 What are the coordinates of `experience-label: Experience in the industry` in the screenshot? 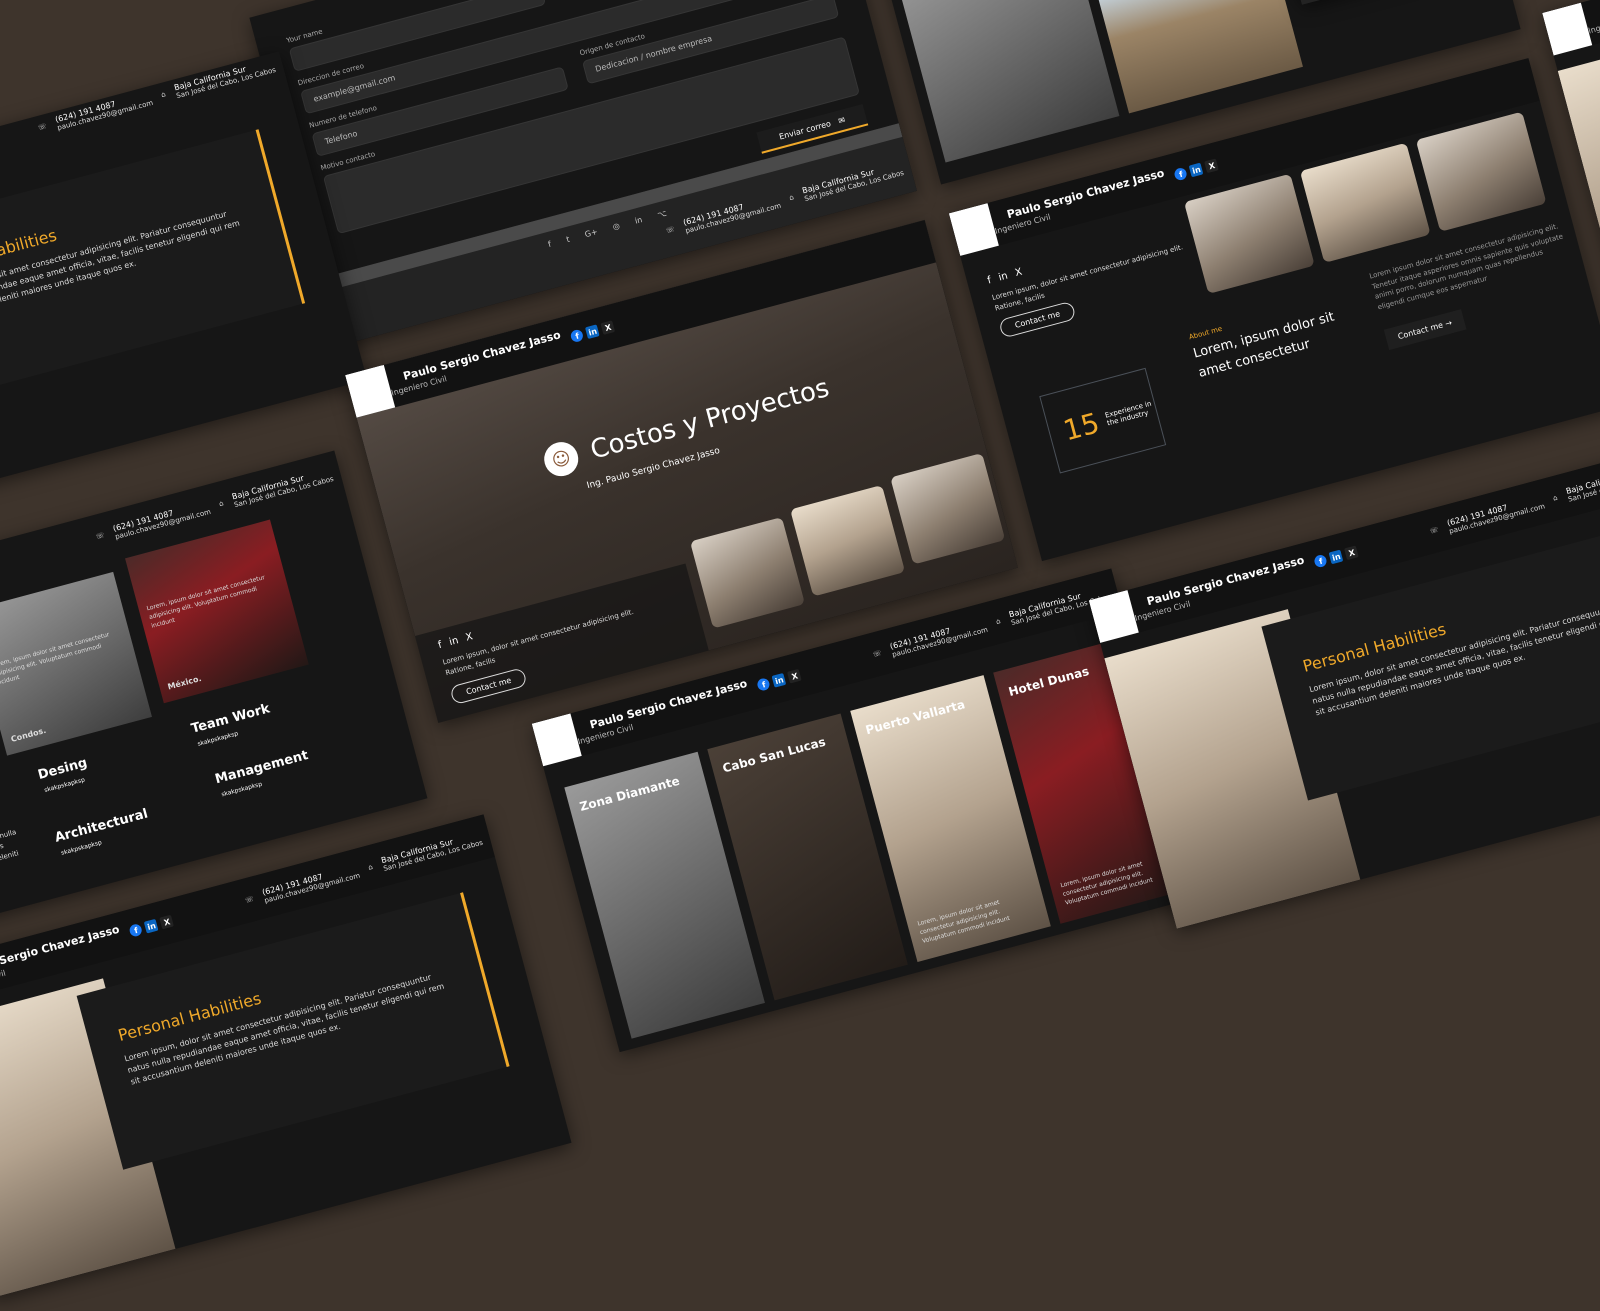 It's located at (1128, 413).